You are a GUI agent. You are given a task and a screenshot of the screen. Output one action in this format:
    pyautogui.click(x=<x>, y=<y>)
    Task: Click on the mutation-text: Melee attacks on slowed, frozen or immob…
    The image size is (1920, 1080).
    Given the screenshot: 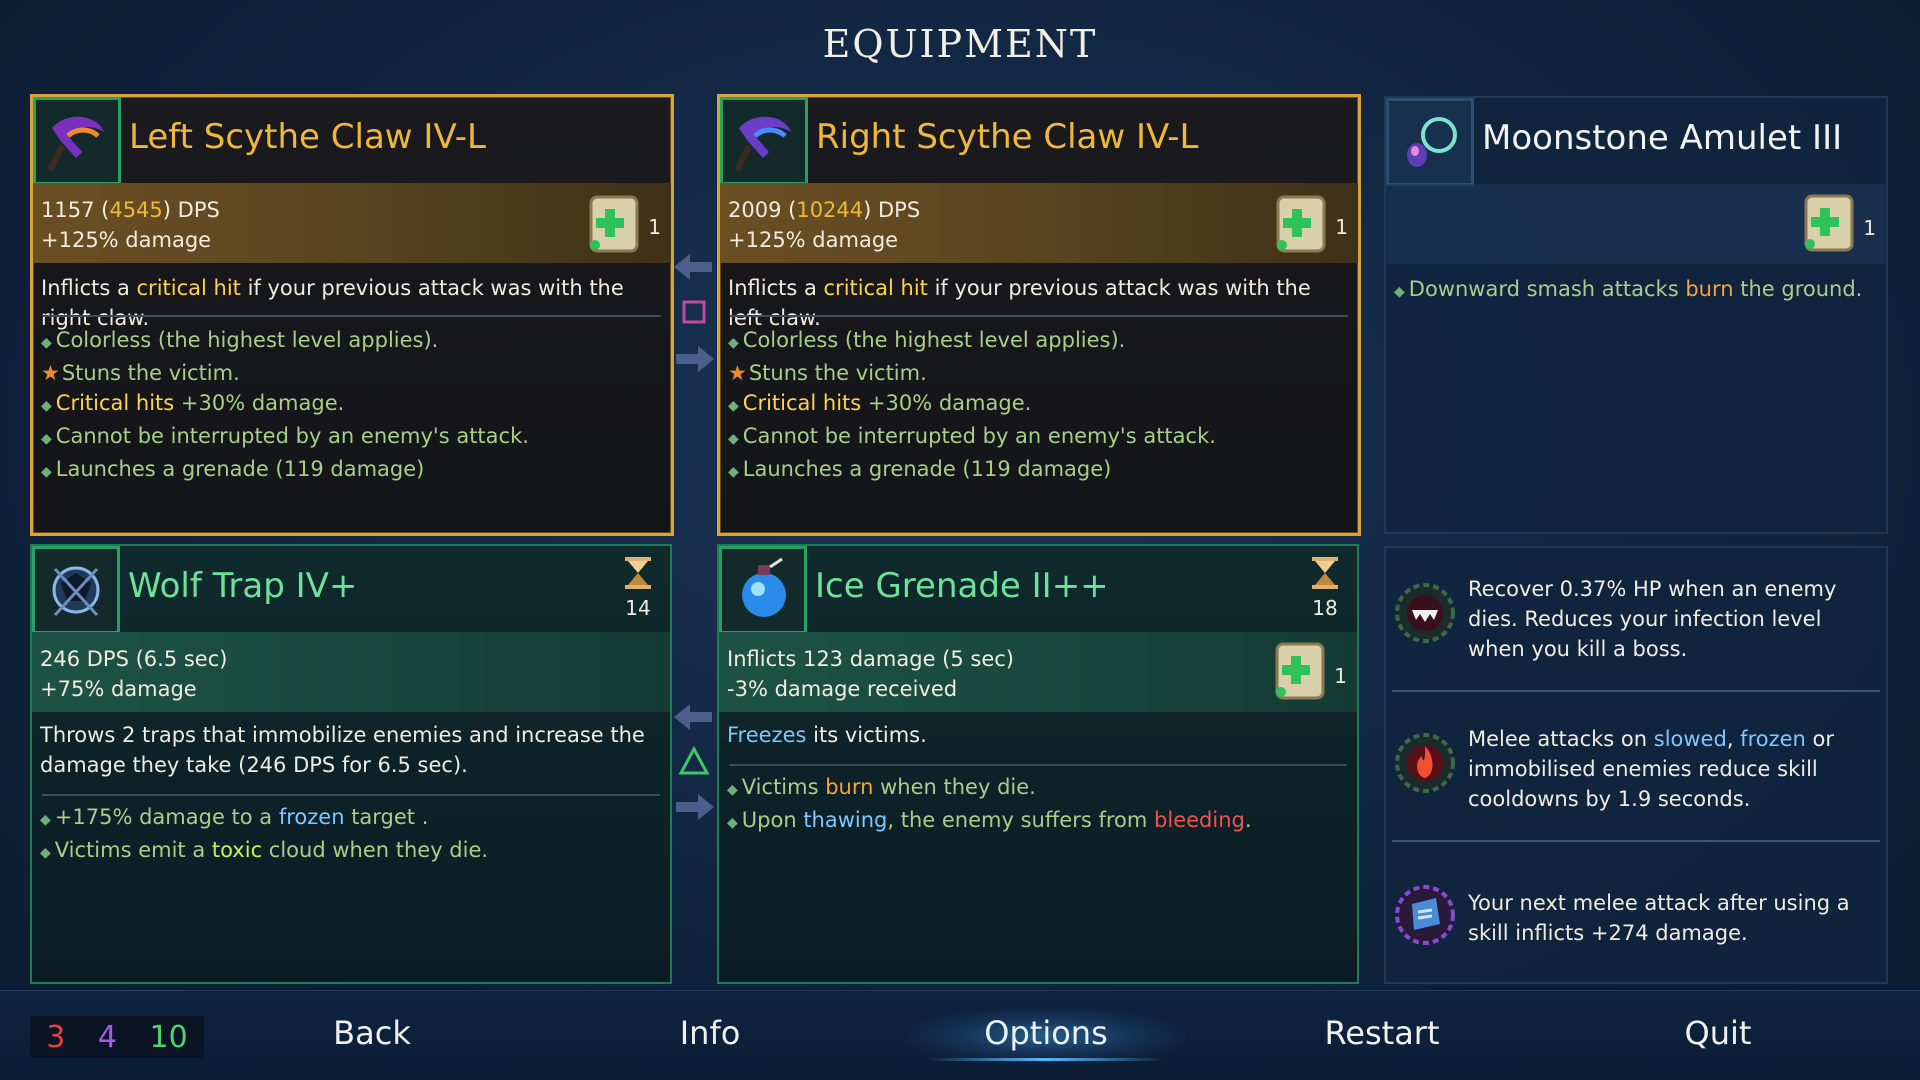 What is the action you would take?
    pyautogui.click(x=1651, y=769)
    